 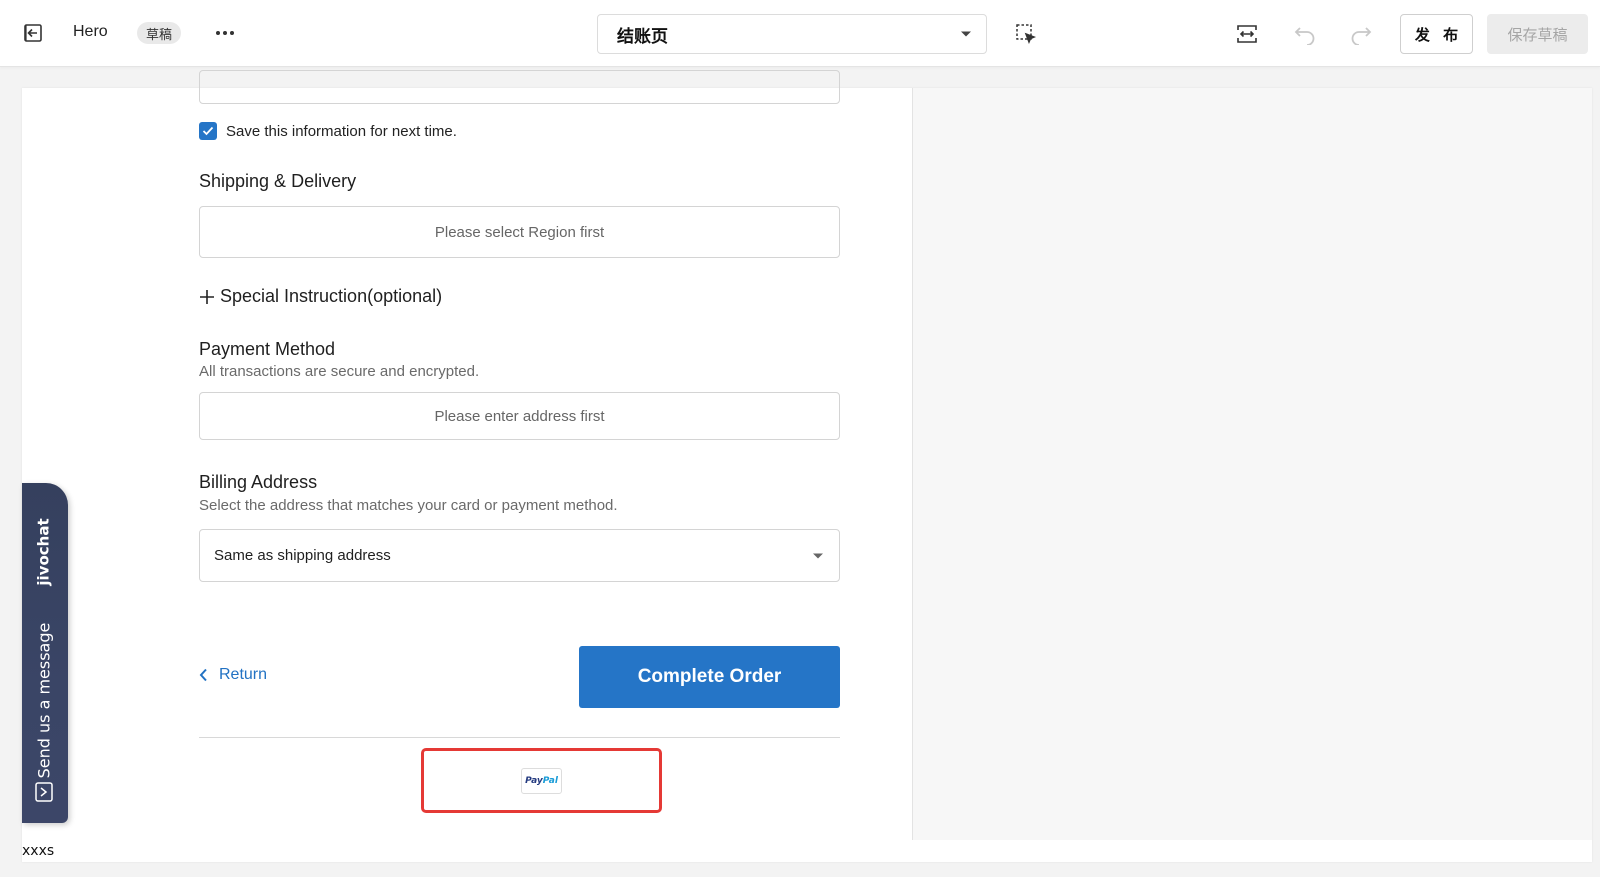 What do you see at coordinates (792, 34) in the screenshot?
I see `page-select: 结账页` at bounding box center [792, 34].